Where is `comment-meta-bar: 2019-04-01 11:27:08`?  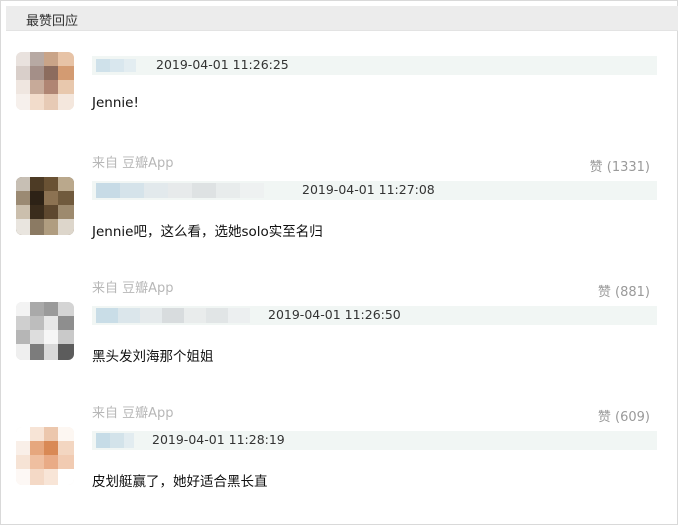 comment-meta-bar: 2019-04-01 11:27:08 is located at coordinates (374, 190).